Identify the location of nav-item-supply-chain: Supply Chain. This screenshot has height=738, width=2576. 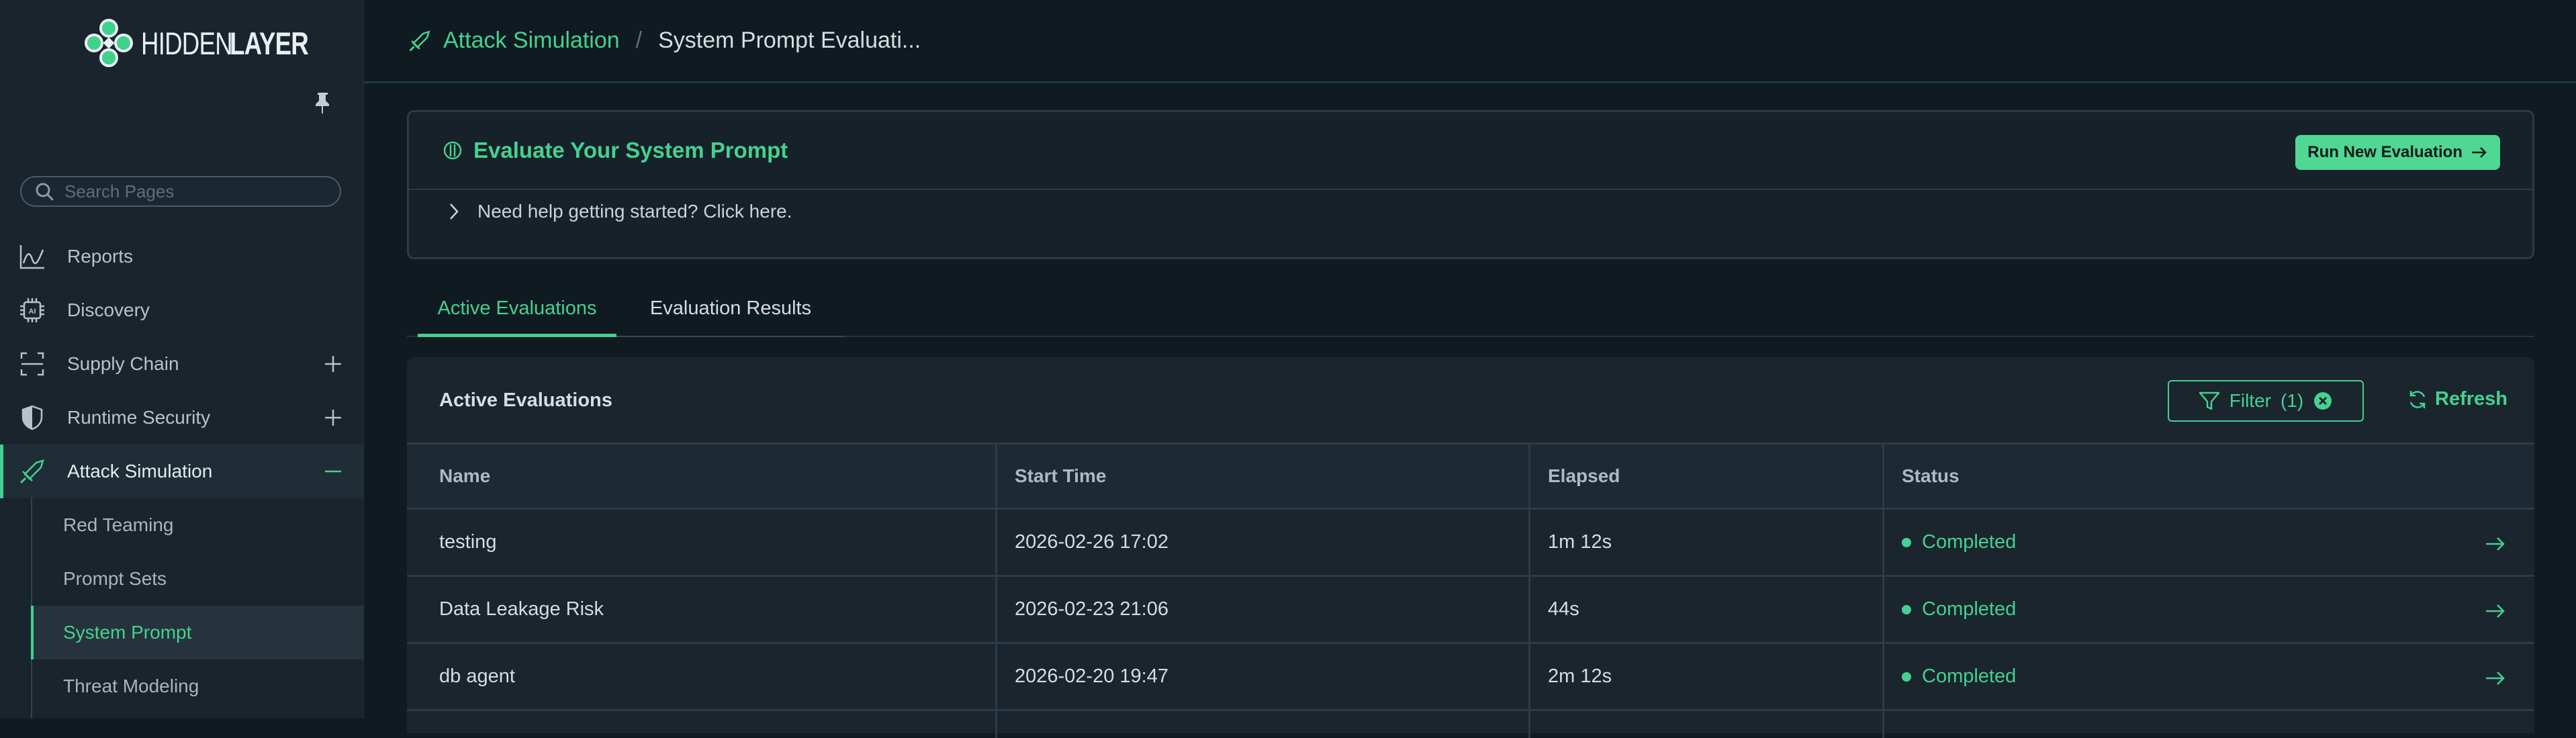
(181, 364).